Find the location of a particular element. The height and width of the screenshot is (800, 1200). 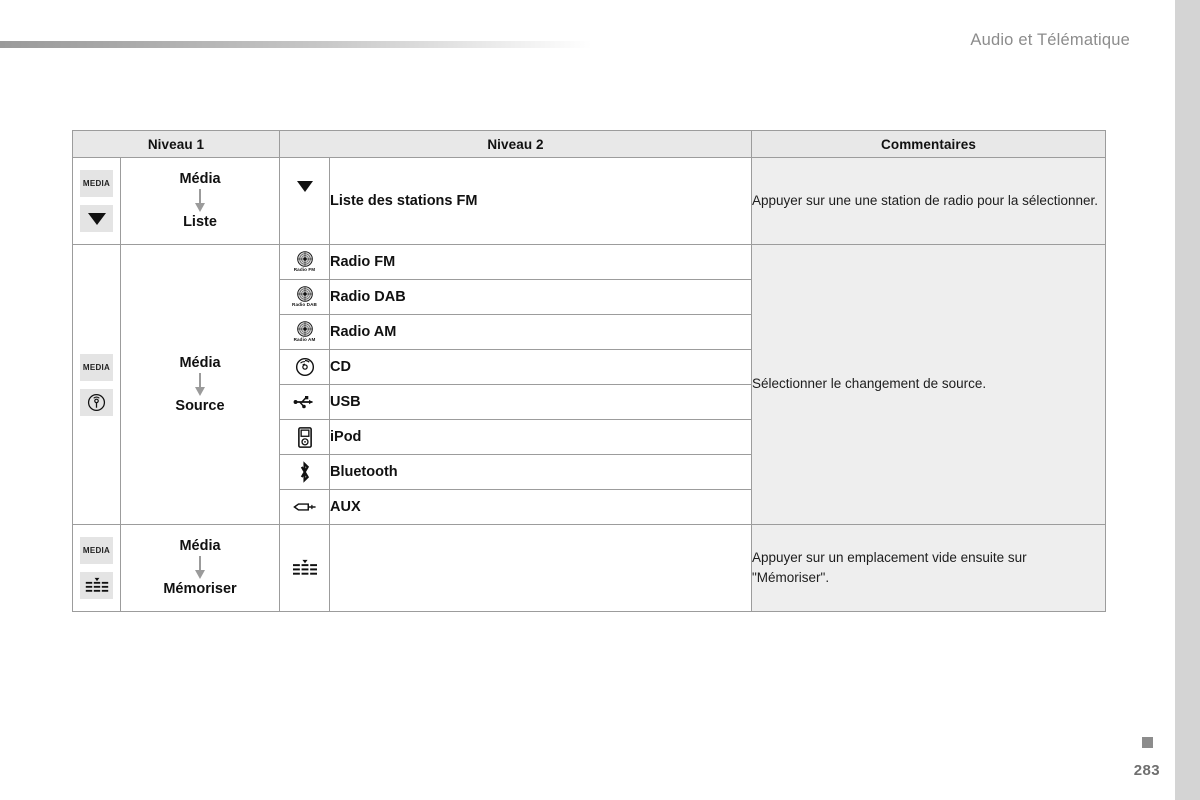

level2-label-cell: Radio DAB is located at coordinates (540, 297).